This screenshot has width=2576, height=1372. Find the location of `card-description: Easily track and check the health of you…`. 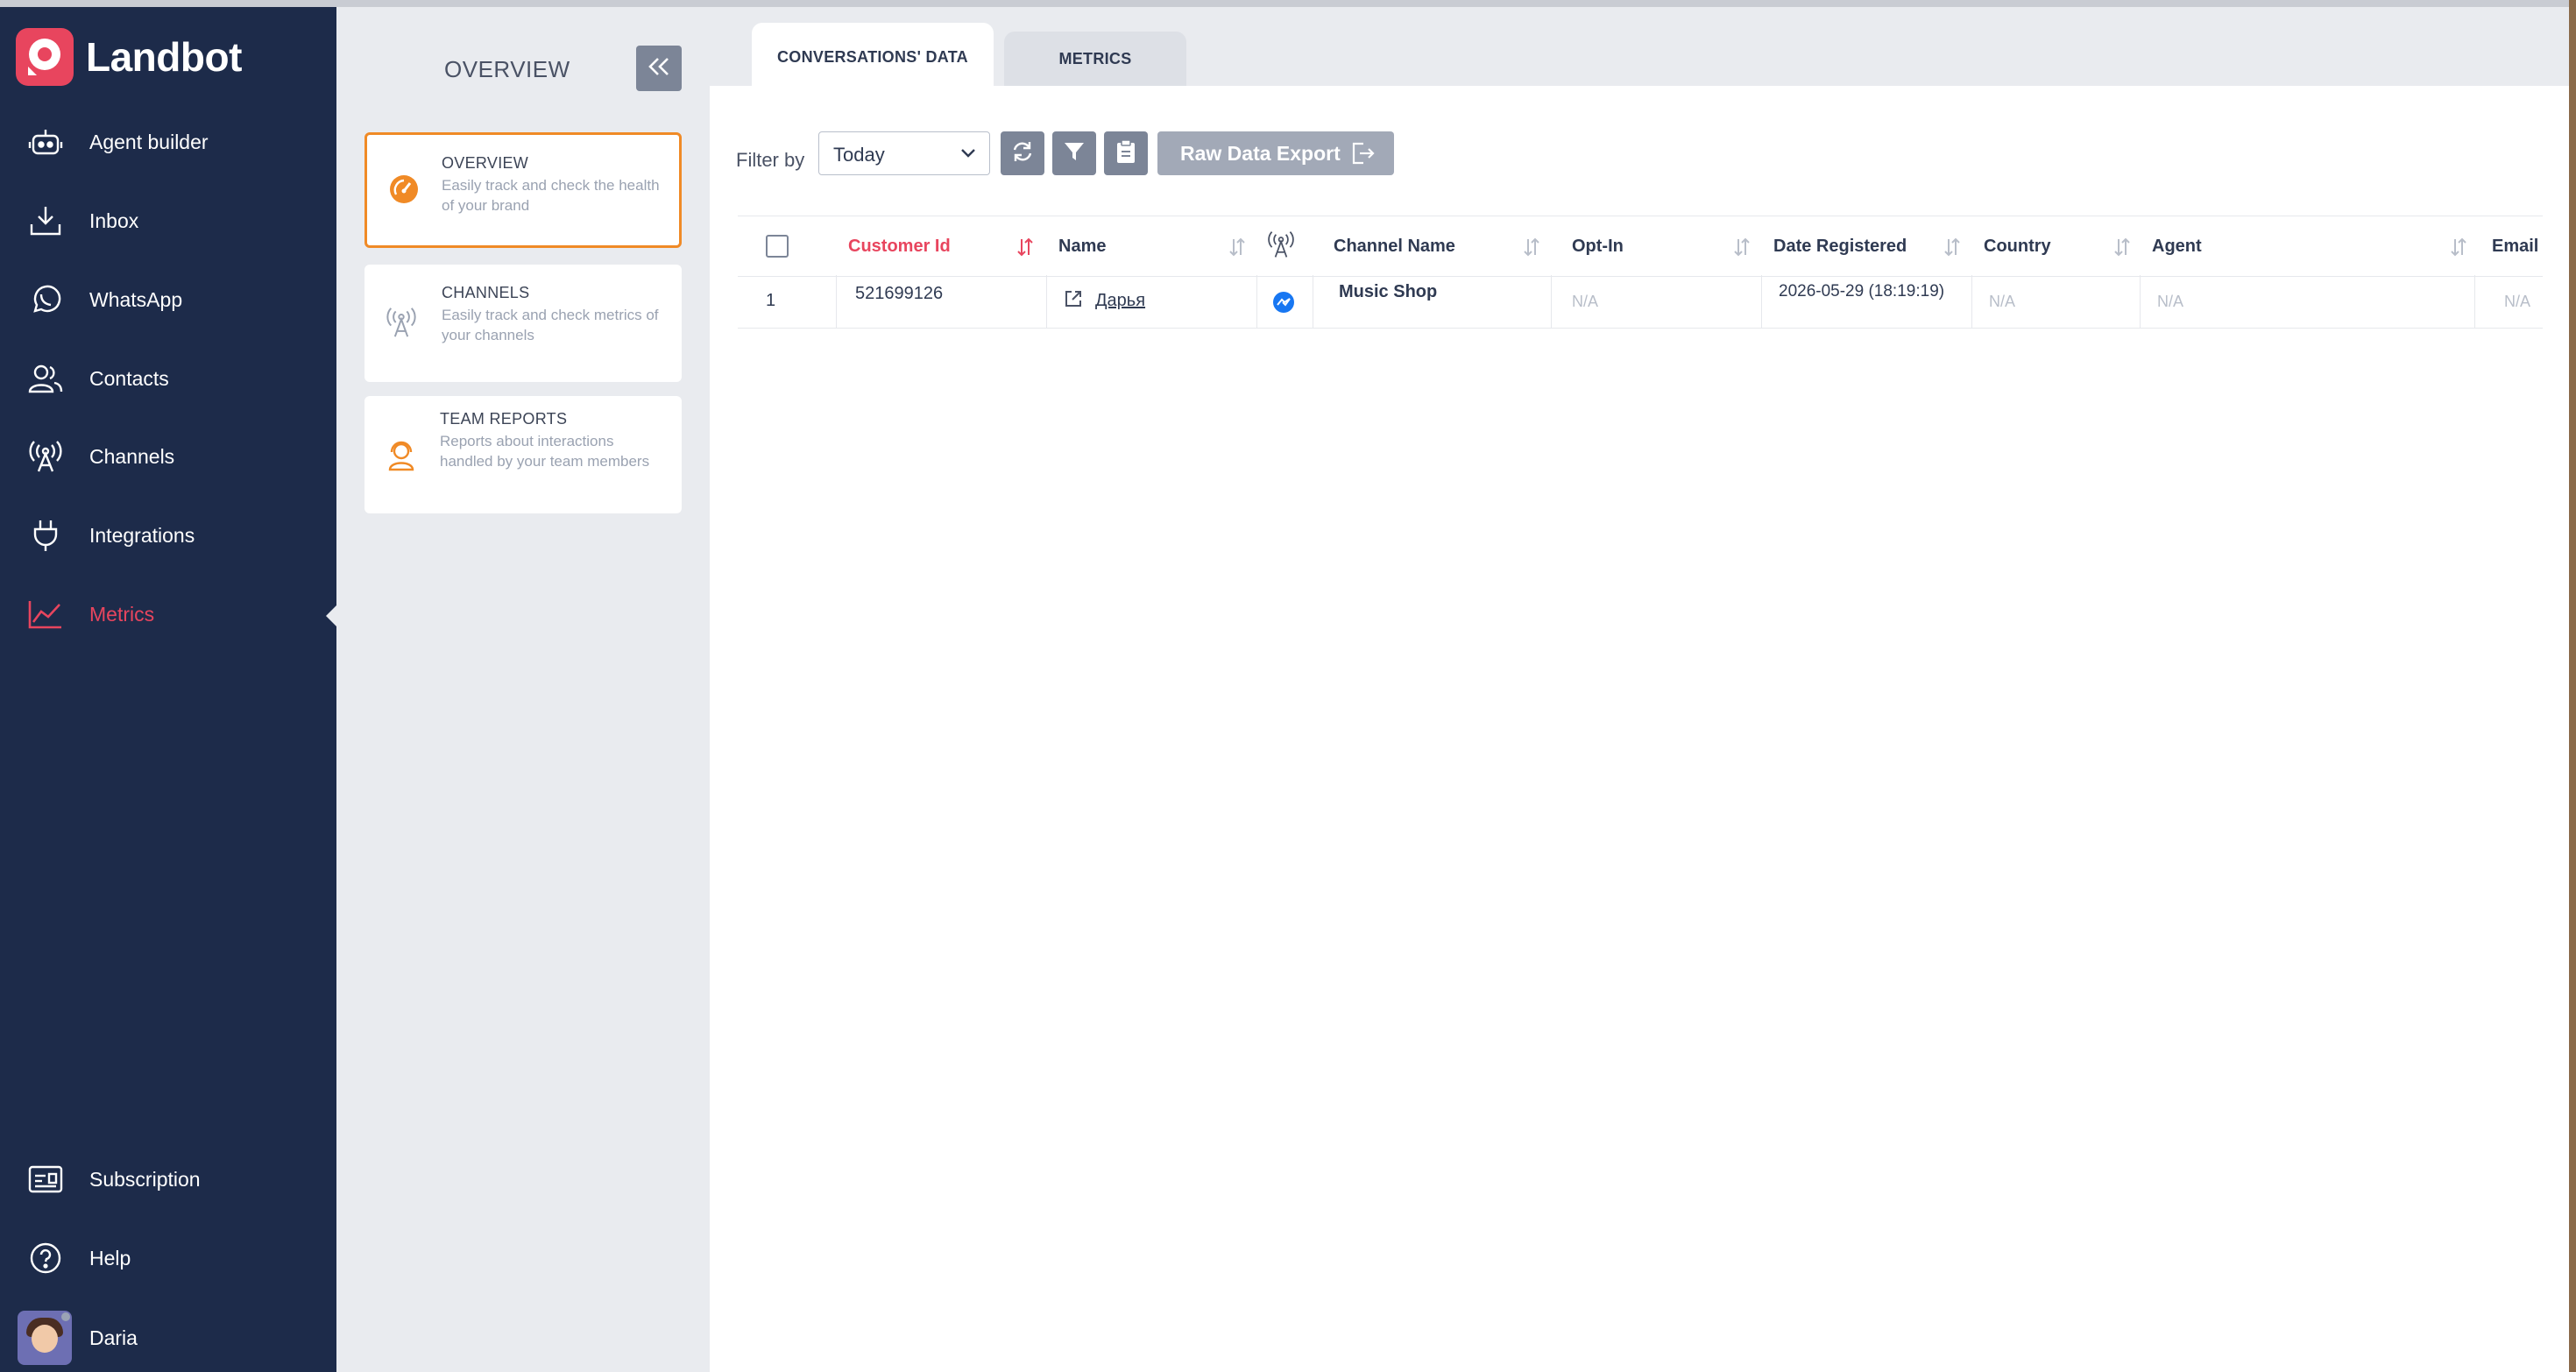

card-description: Easily track and check the health of you… is located at coordinates (551, 195).